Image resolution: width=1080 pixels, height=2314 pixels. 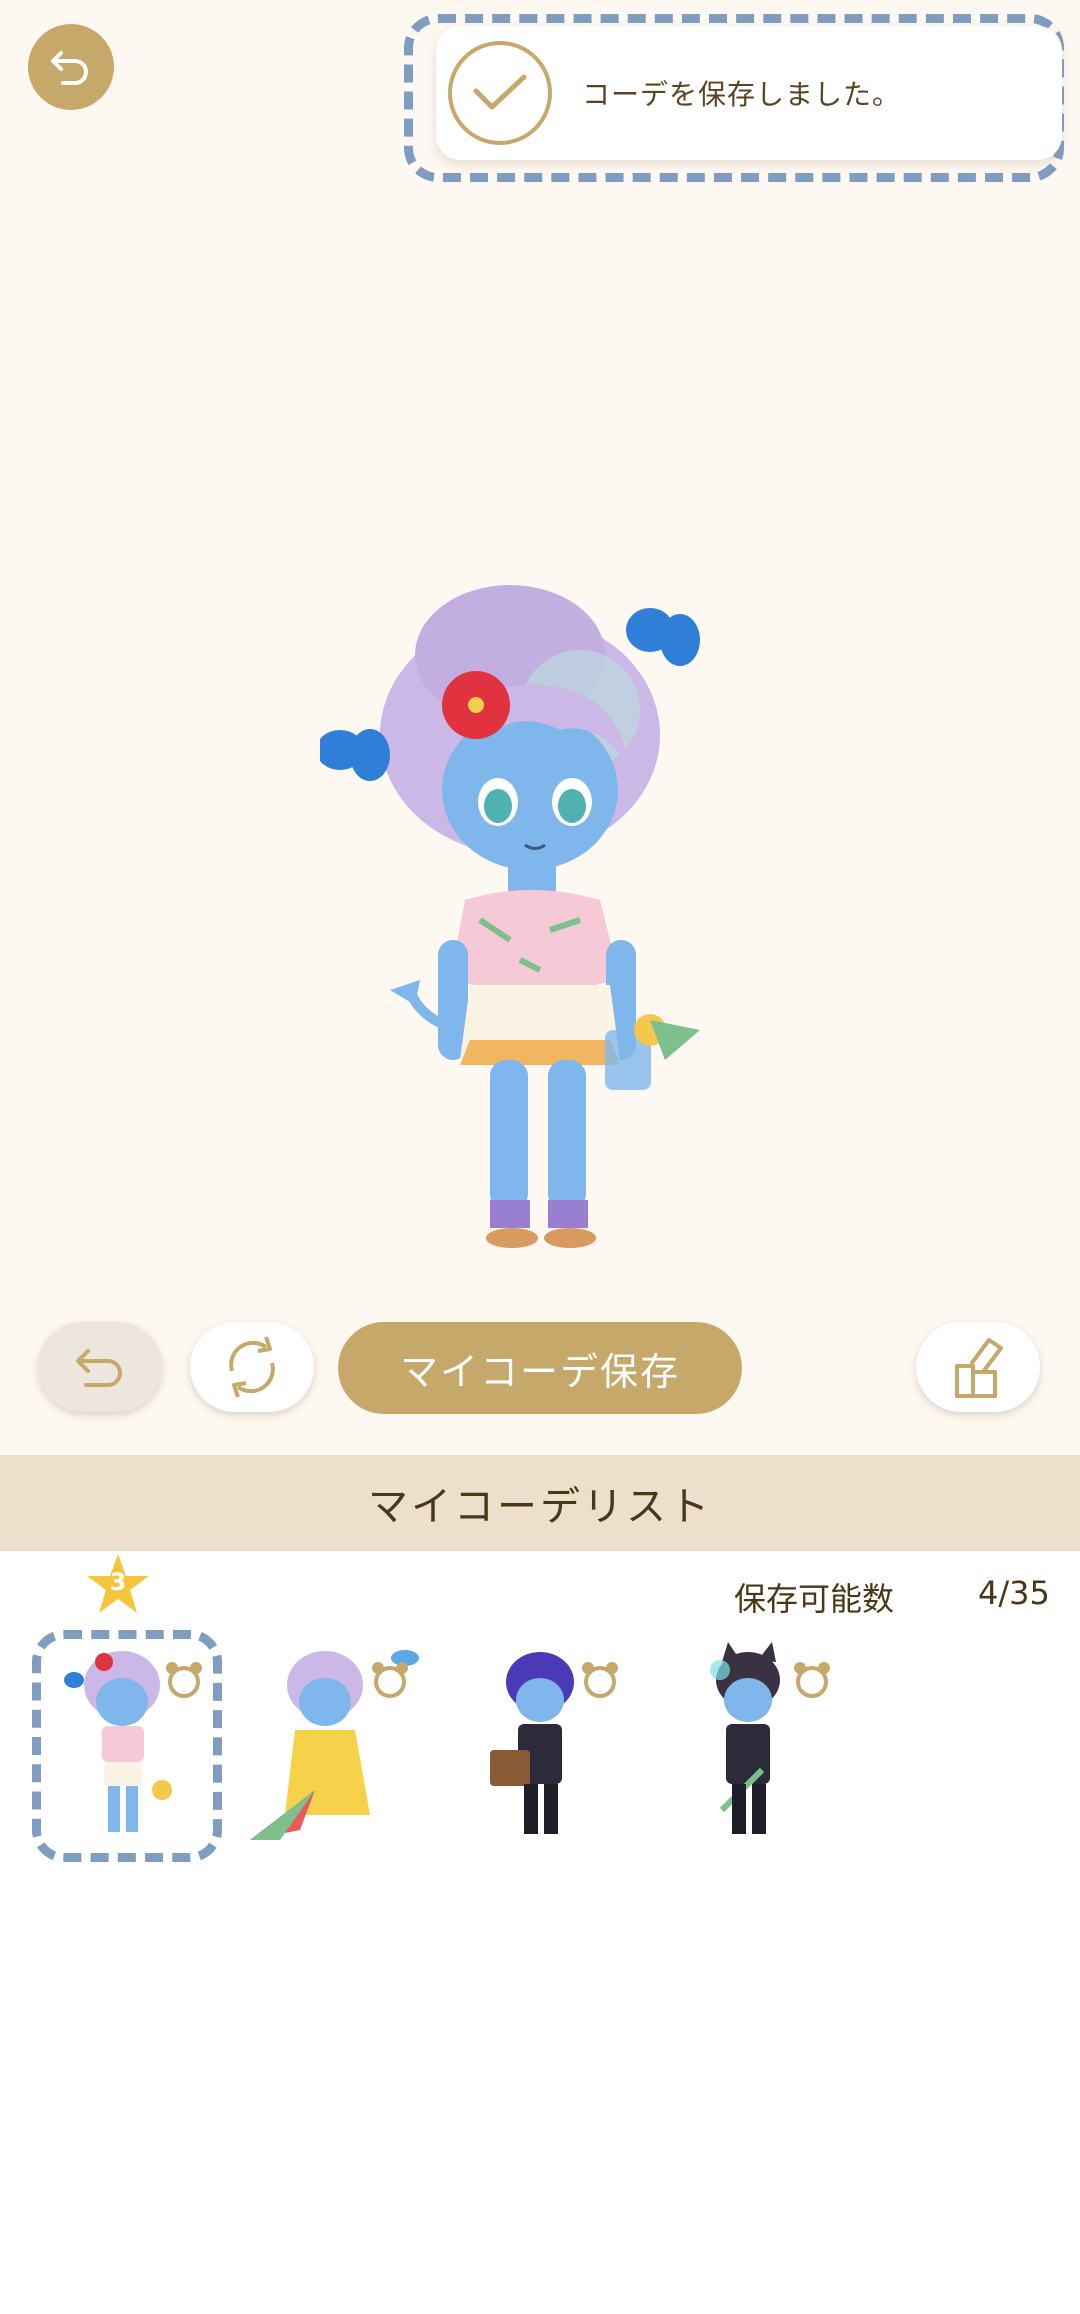 I want to click on avatar-character, so click(x=510, y=916).